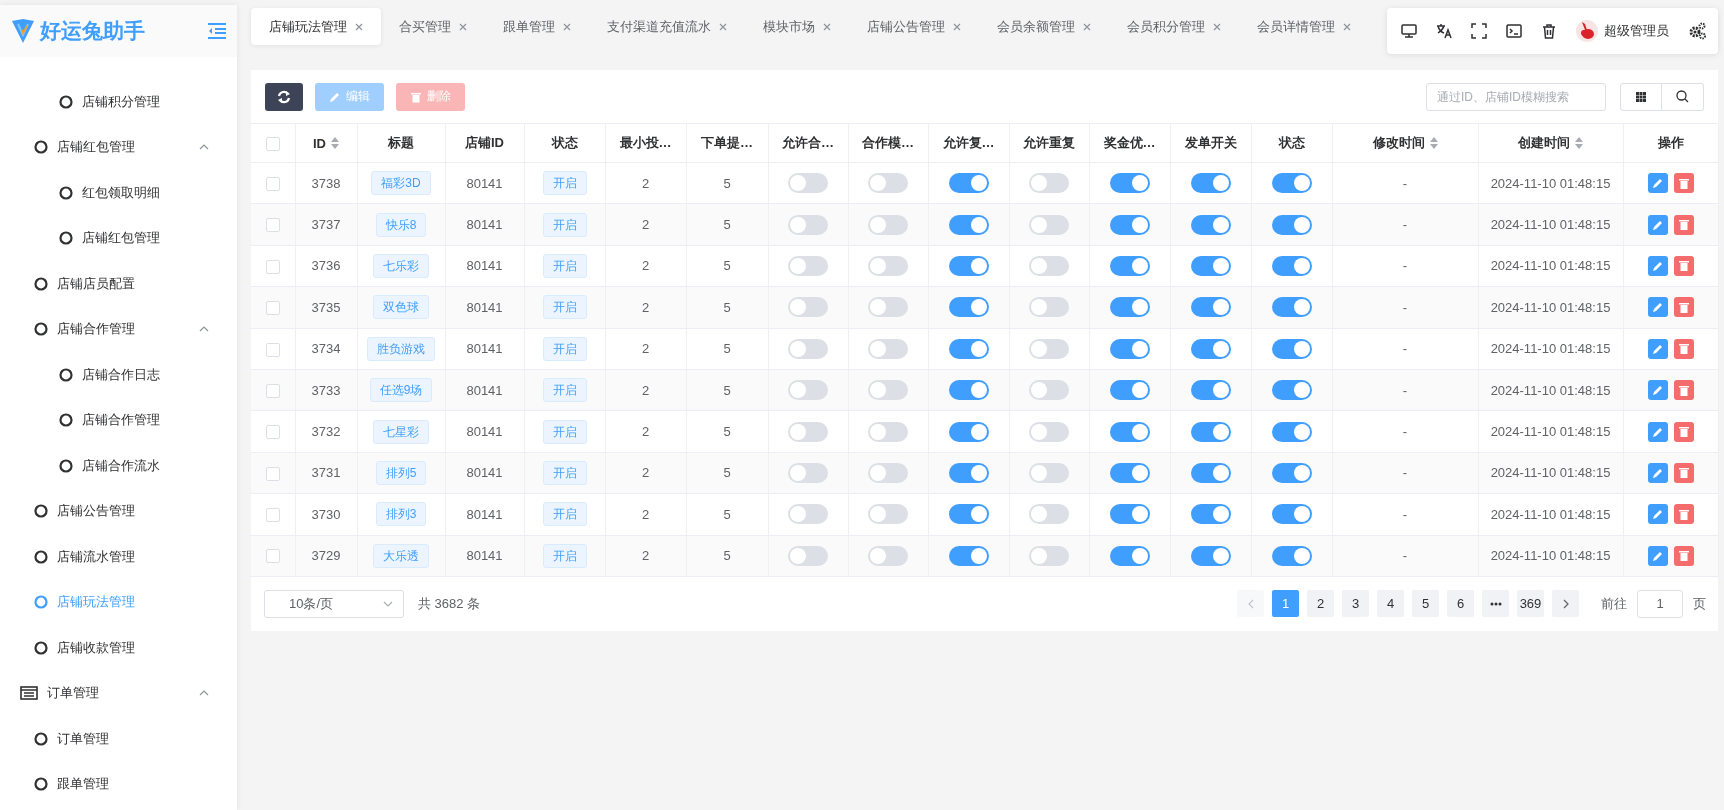  I want to click on sidebar-item: 店铺积分管理, so click(118, 102).